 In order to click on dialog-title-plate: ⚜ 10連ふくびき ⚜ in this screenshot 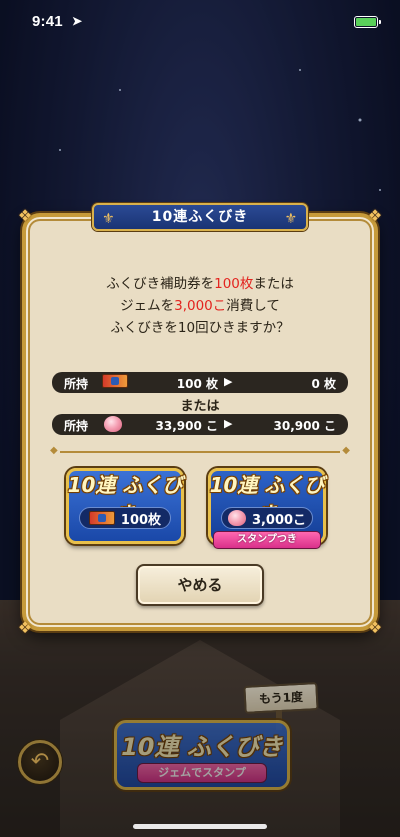, I will do `click(200, 217)`.